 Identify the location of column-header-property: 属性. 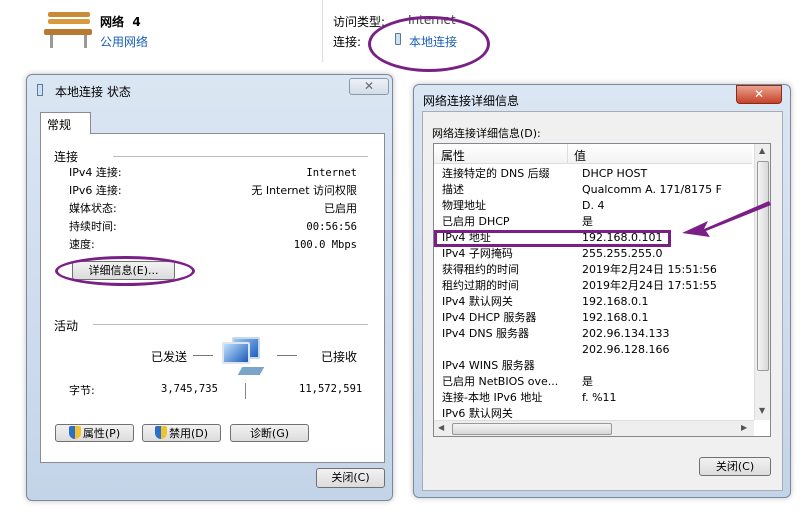
(453, 155).